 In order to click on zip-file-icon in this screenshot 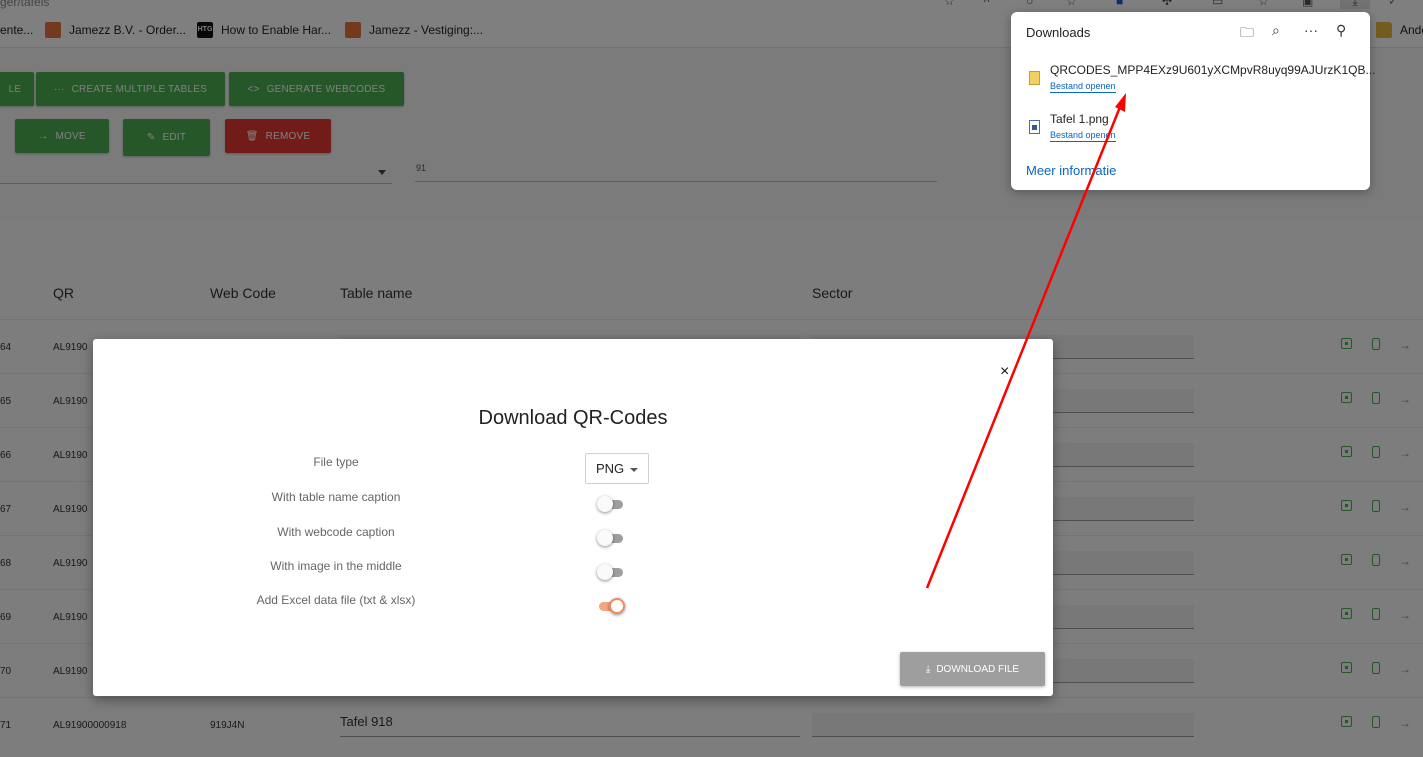, I will do `click(1034, 78)`.